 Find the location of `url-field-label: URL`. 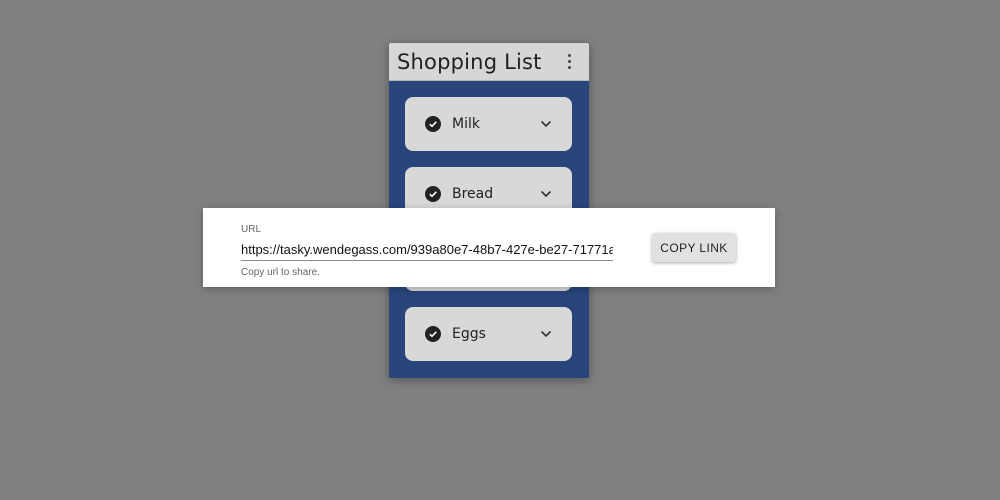

url-field-label: URL is located at coordinates (251, 229).